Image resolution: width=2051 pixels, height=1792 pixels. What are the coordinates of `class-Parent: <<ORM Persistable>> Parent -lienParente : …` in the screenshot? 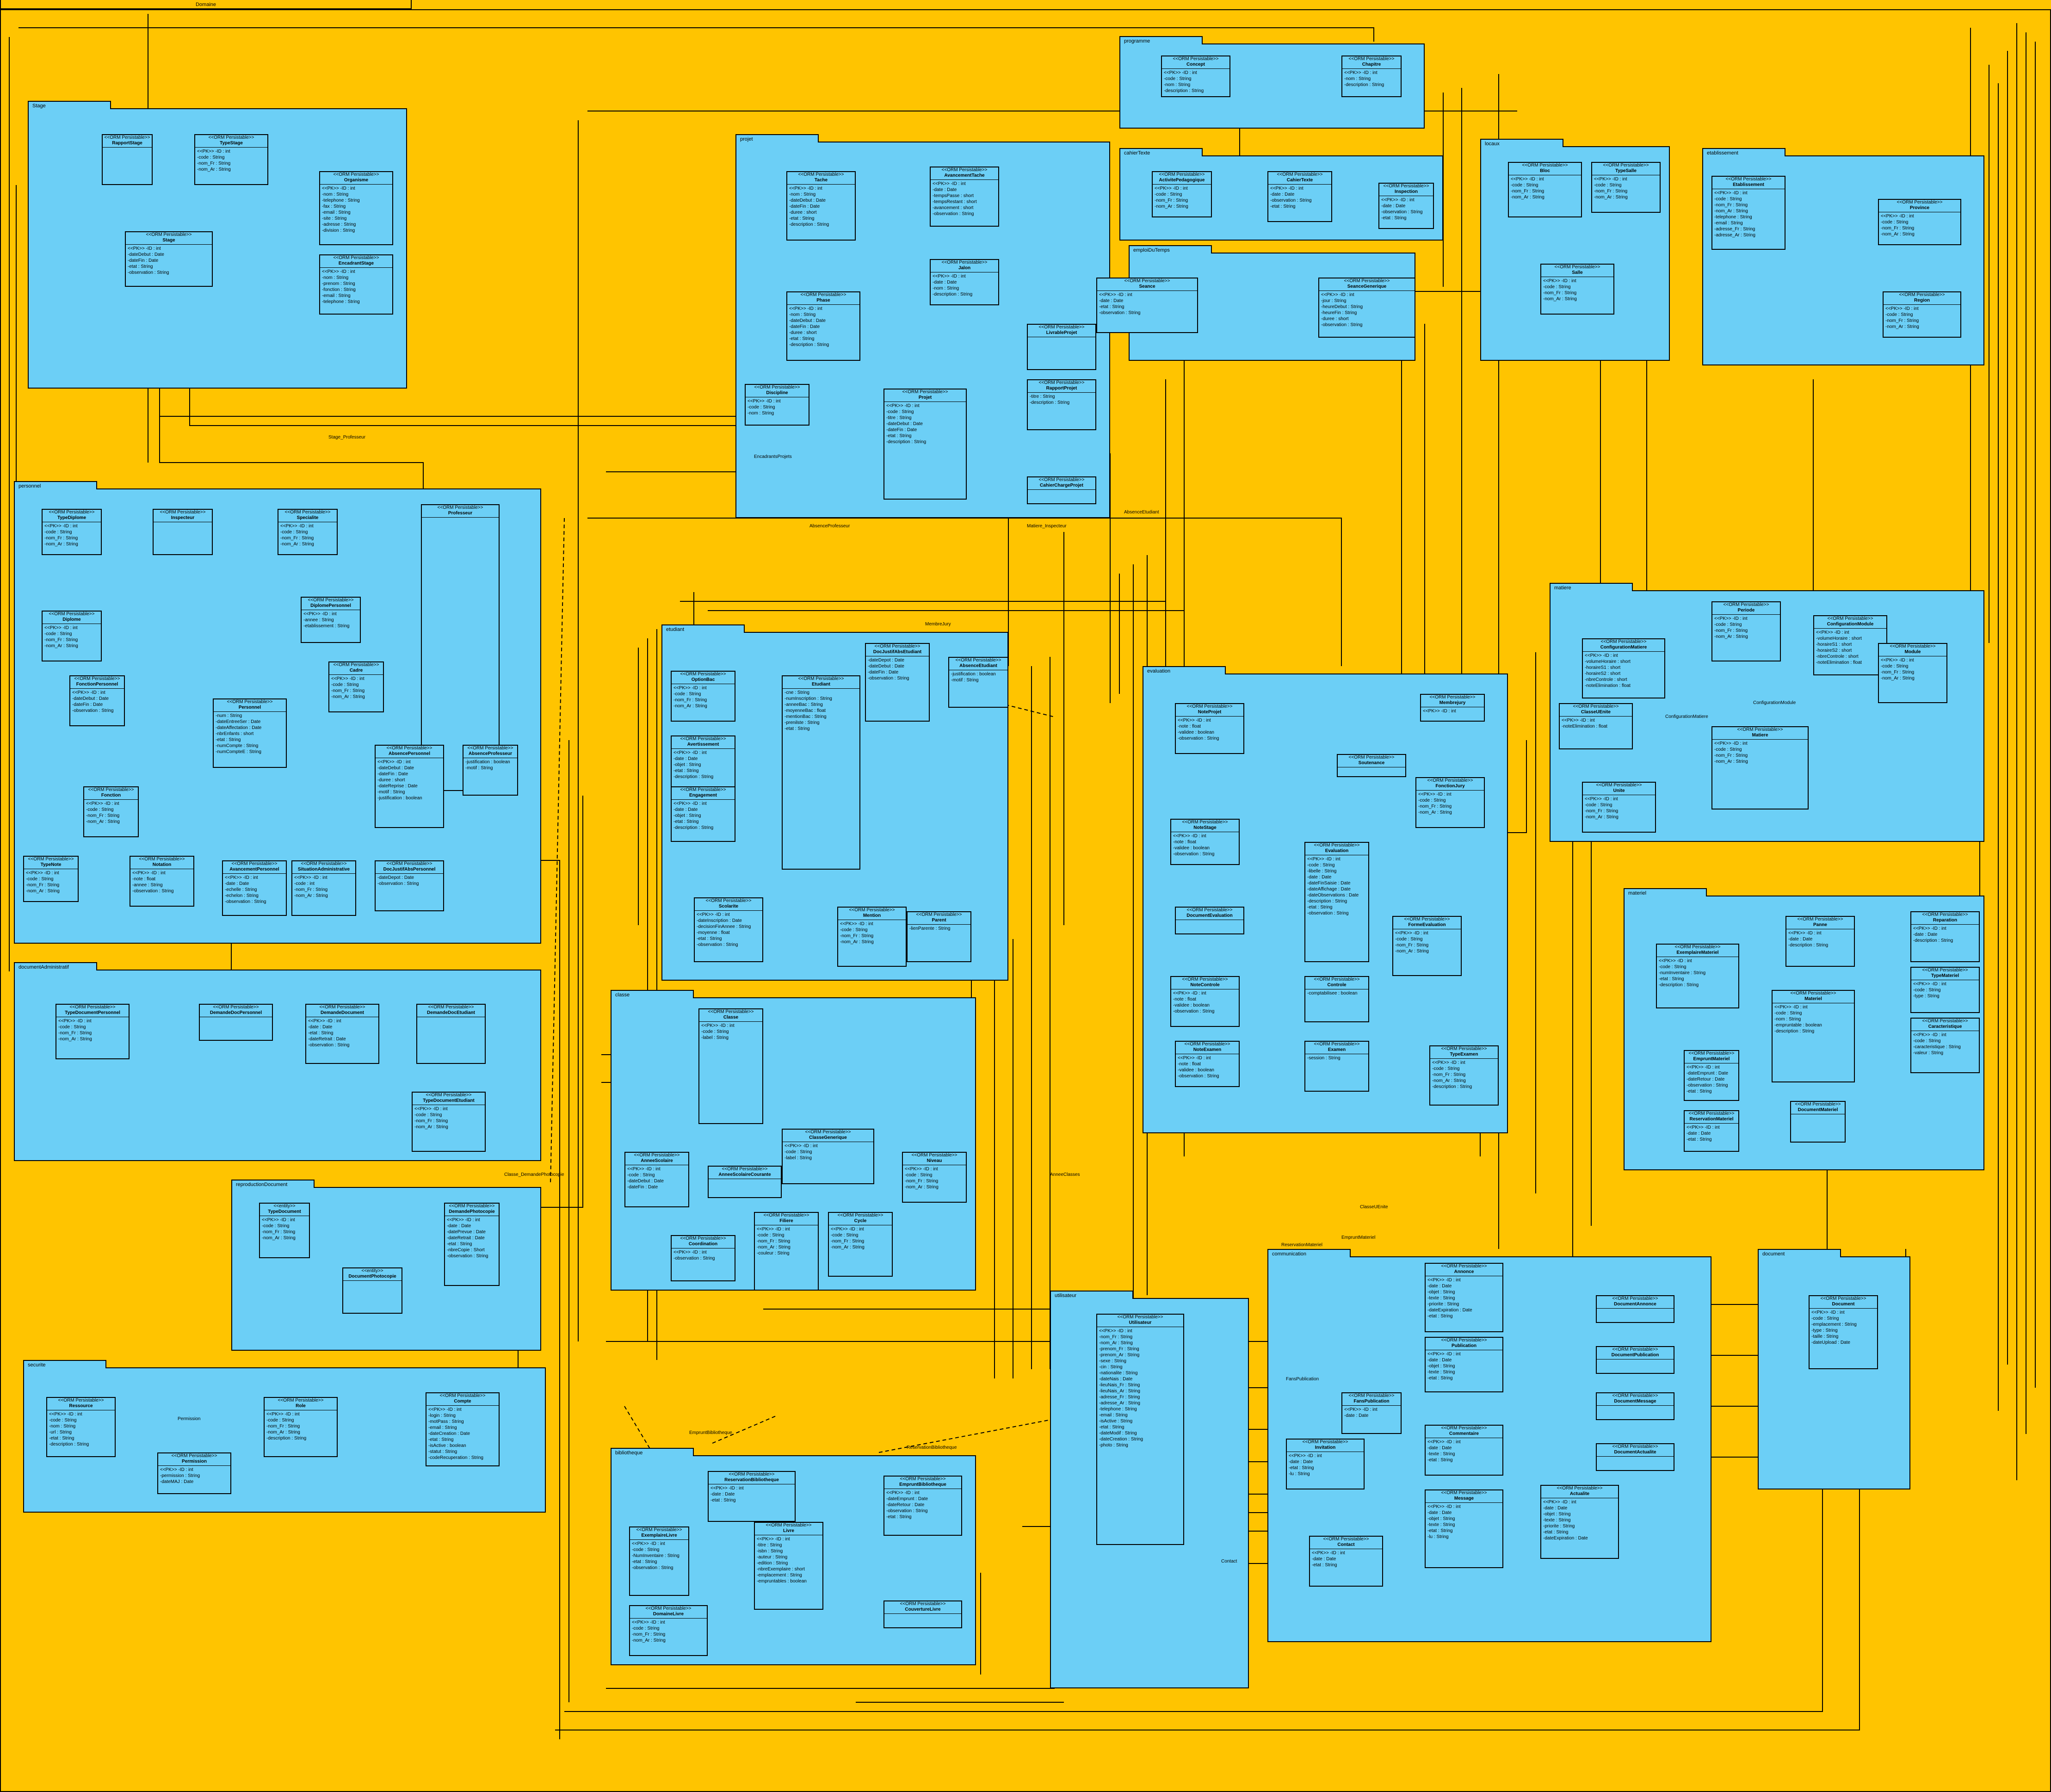 It's located at (939, 936).